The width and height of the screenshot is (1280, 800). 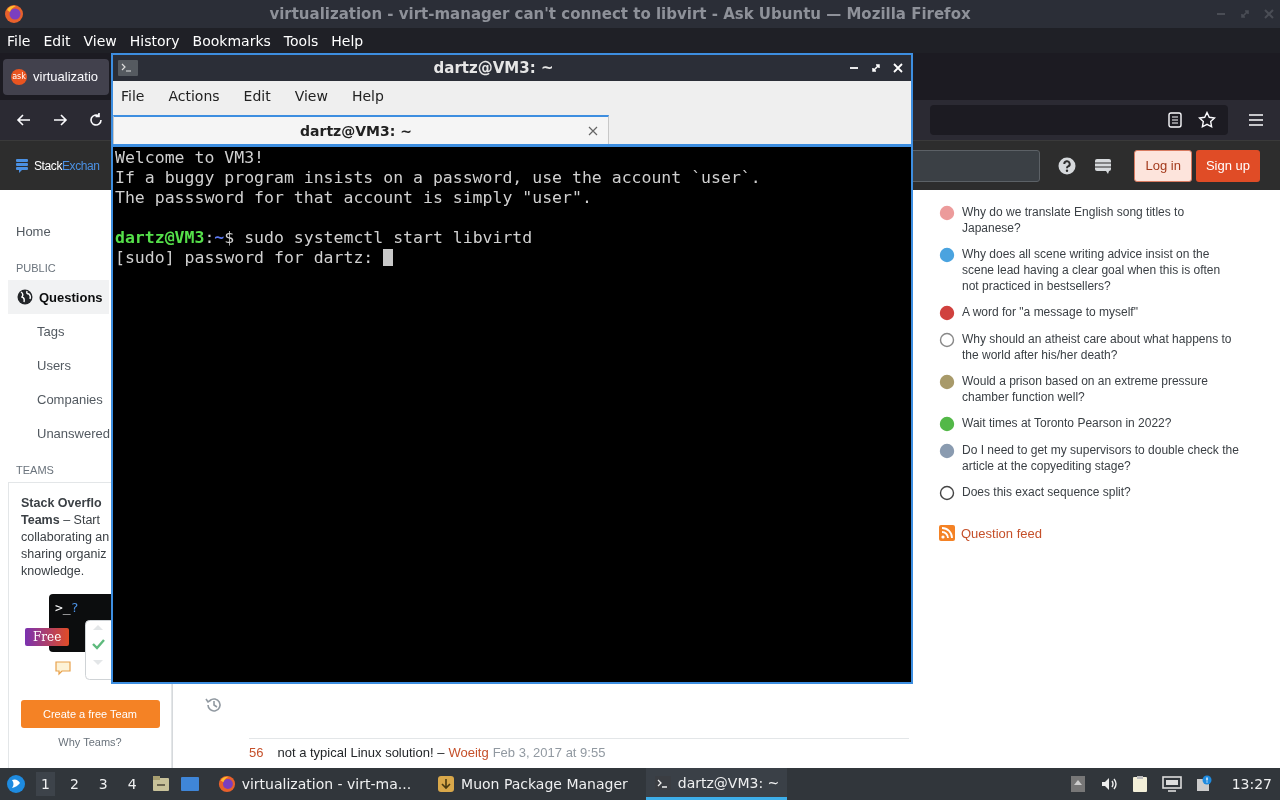 I want to click on nav-heading: TEAMS, so click(x=35, y=470).